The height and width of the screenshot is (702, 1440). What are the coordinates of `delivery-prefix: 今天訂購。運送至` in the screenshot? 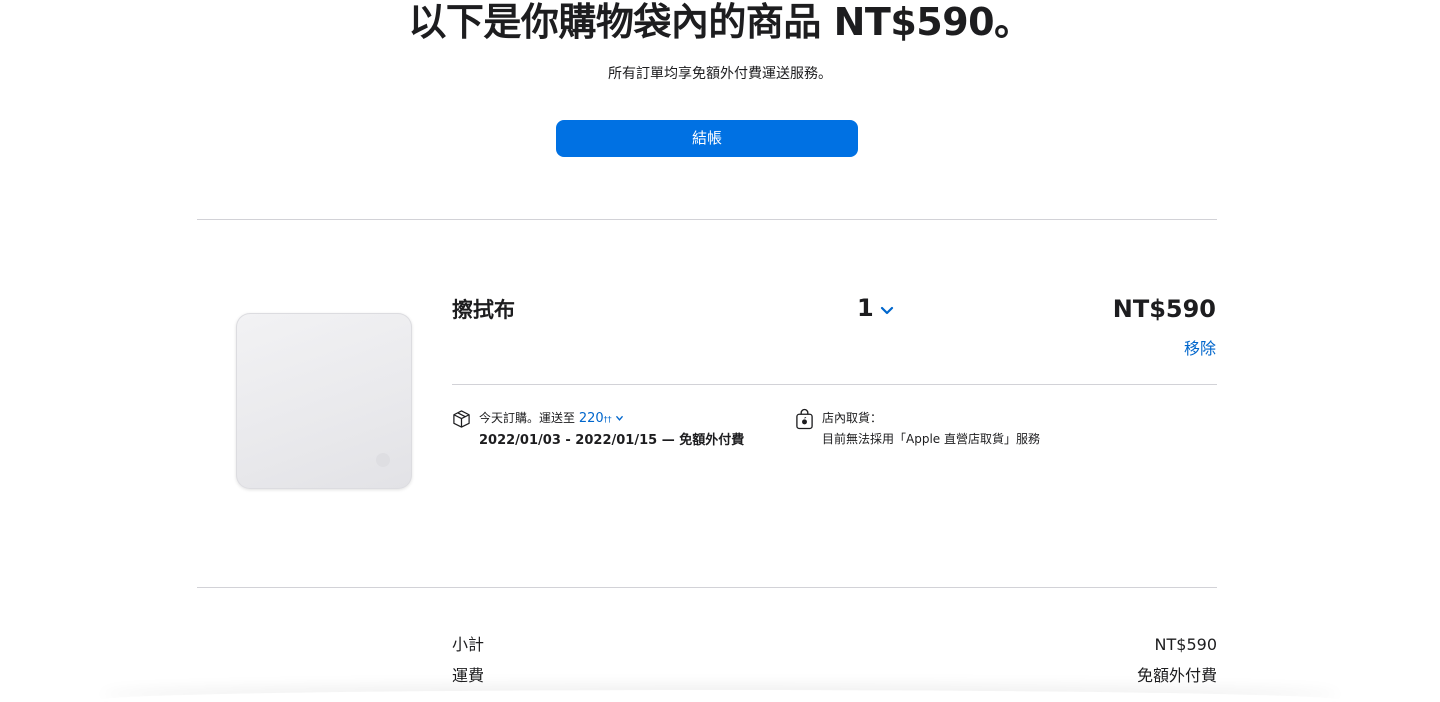 It's located at (527, 418).